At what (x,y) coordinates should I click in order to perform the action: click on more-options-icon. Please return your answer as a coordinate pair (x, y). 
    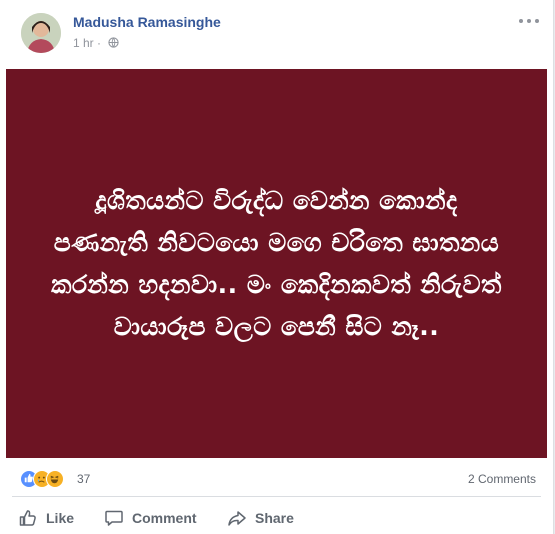
    Looking at the image, I should click on (529, 21).